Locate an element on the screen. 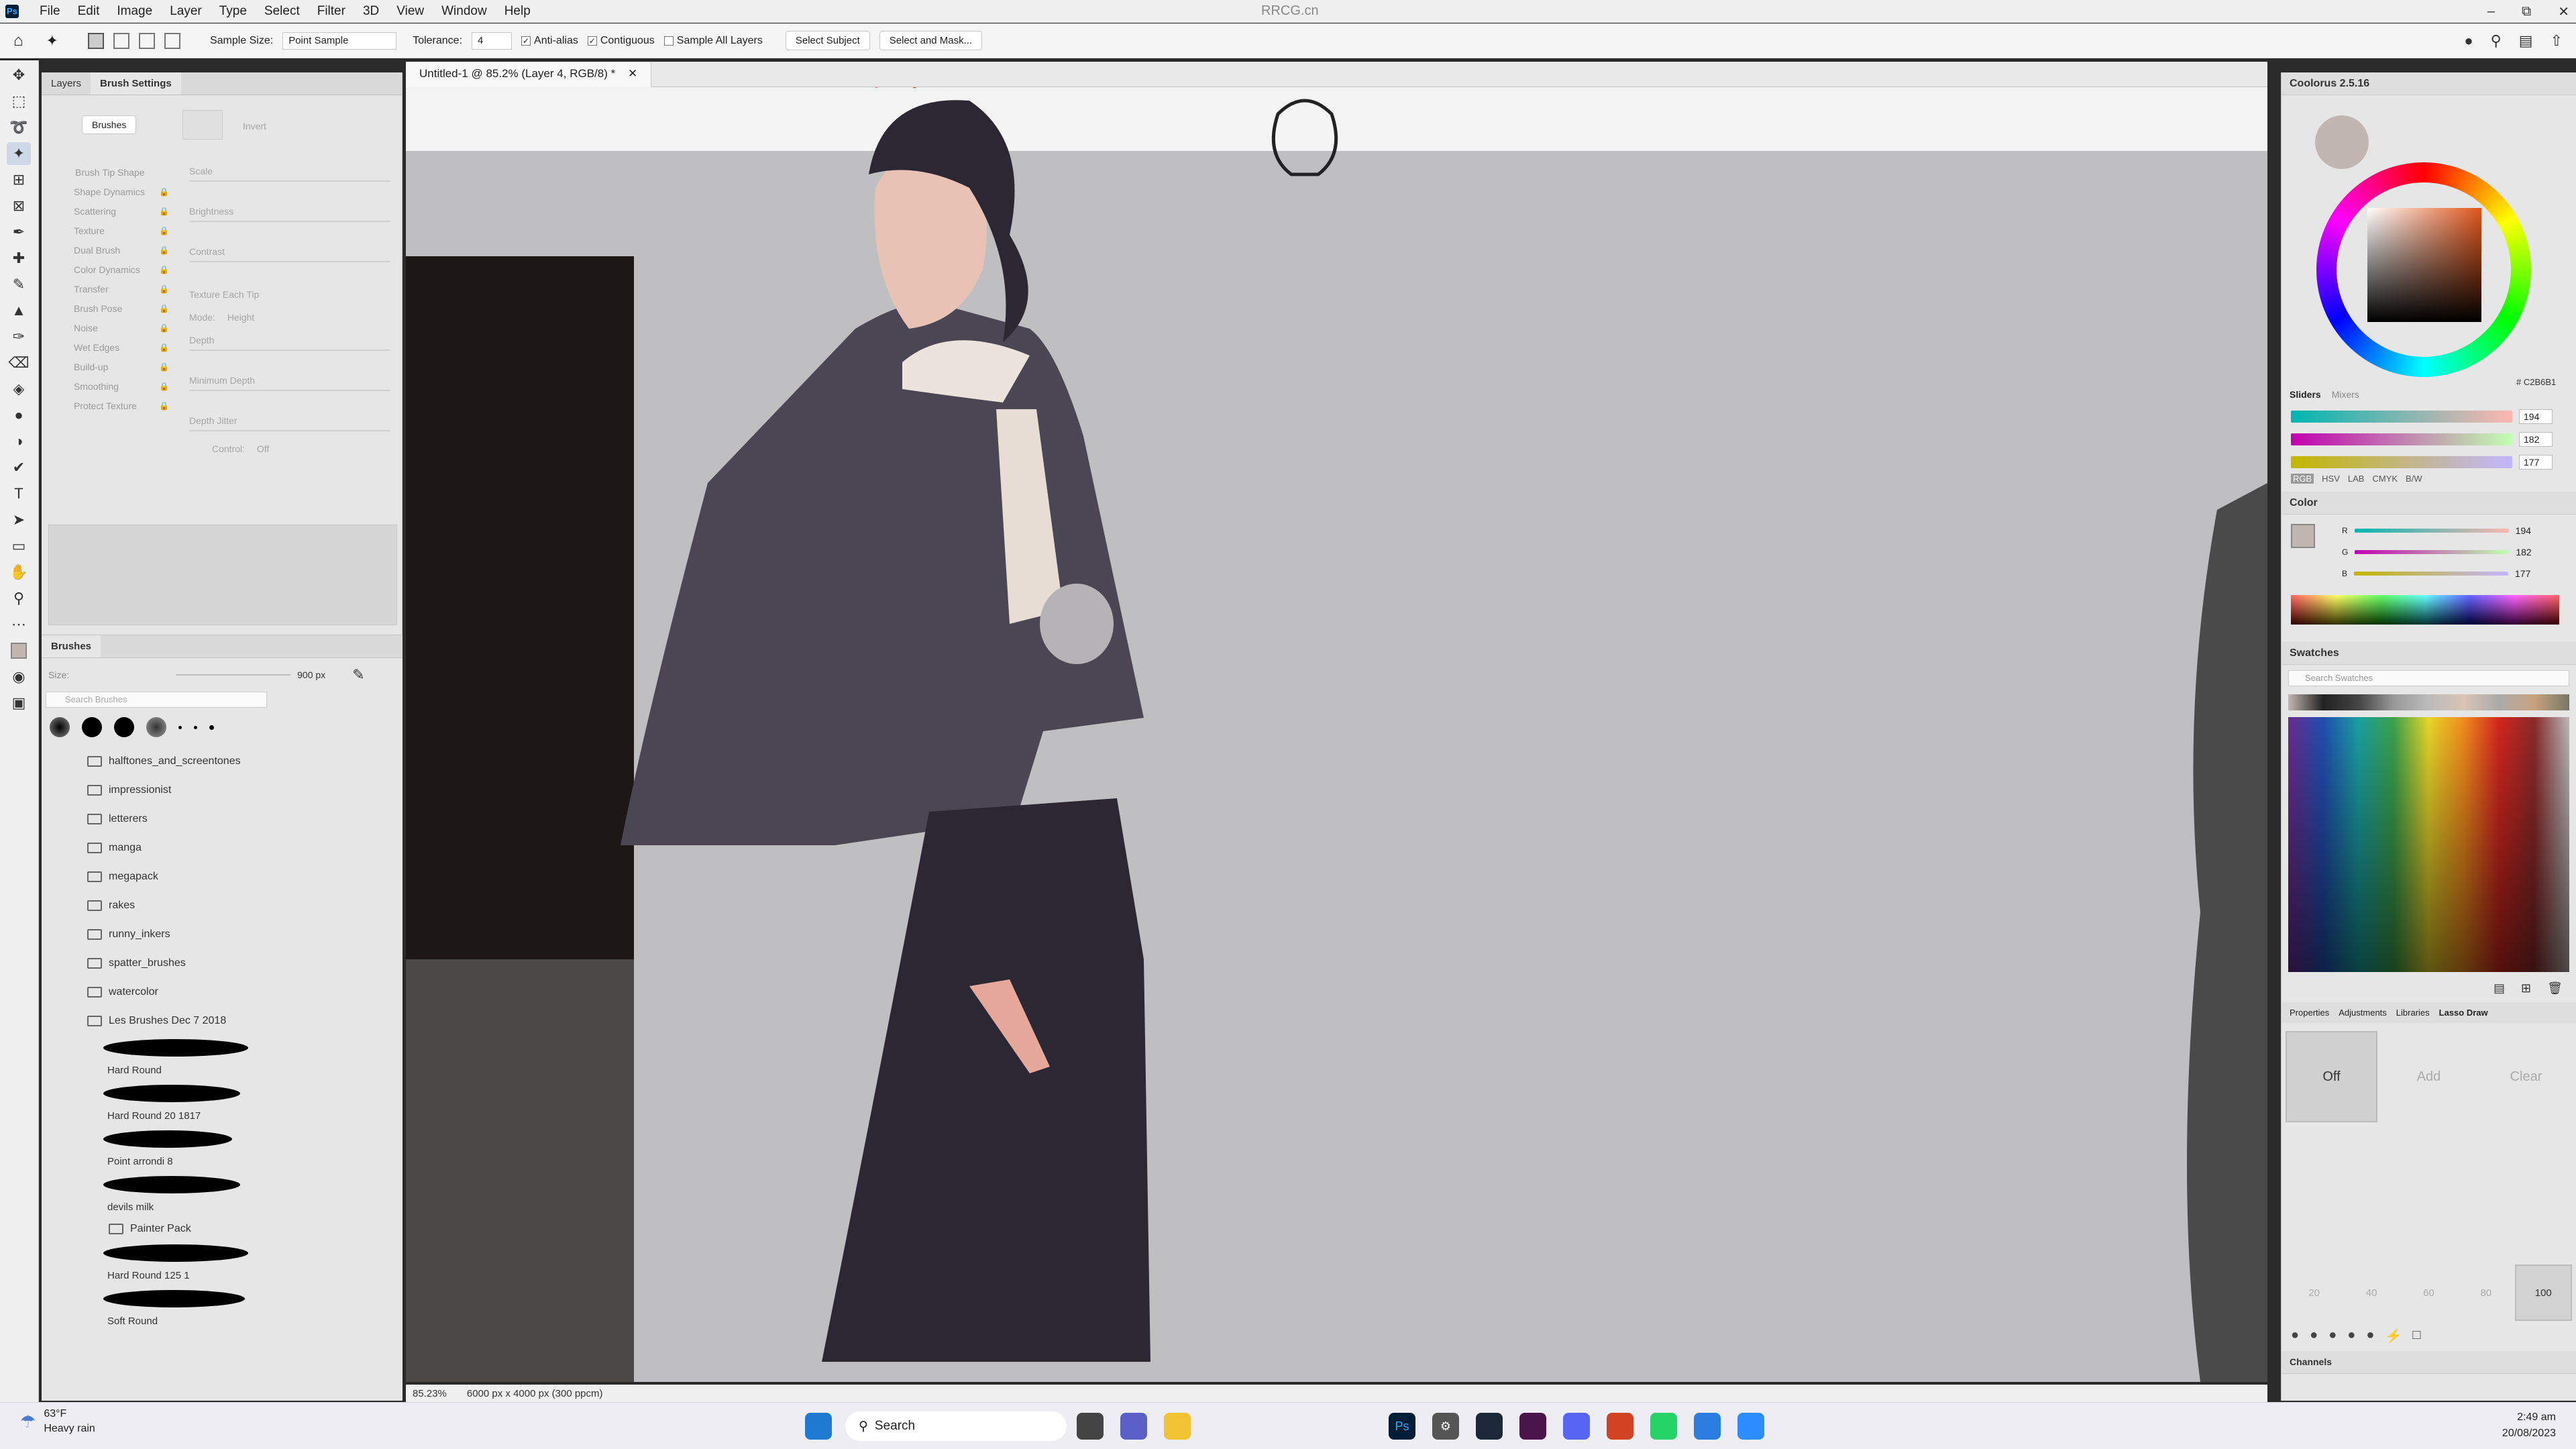 The height and width of the screenshot is (1449, 2576). select-subject-button: Select Subject is located at coordinates (827, 40).